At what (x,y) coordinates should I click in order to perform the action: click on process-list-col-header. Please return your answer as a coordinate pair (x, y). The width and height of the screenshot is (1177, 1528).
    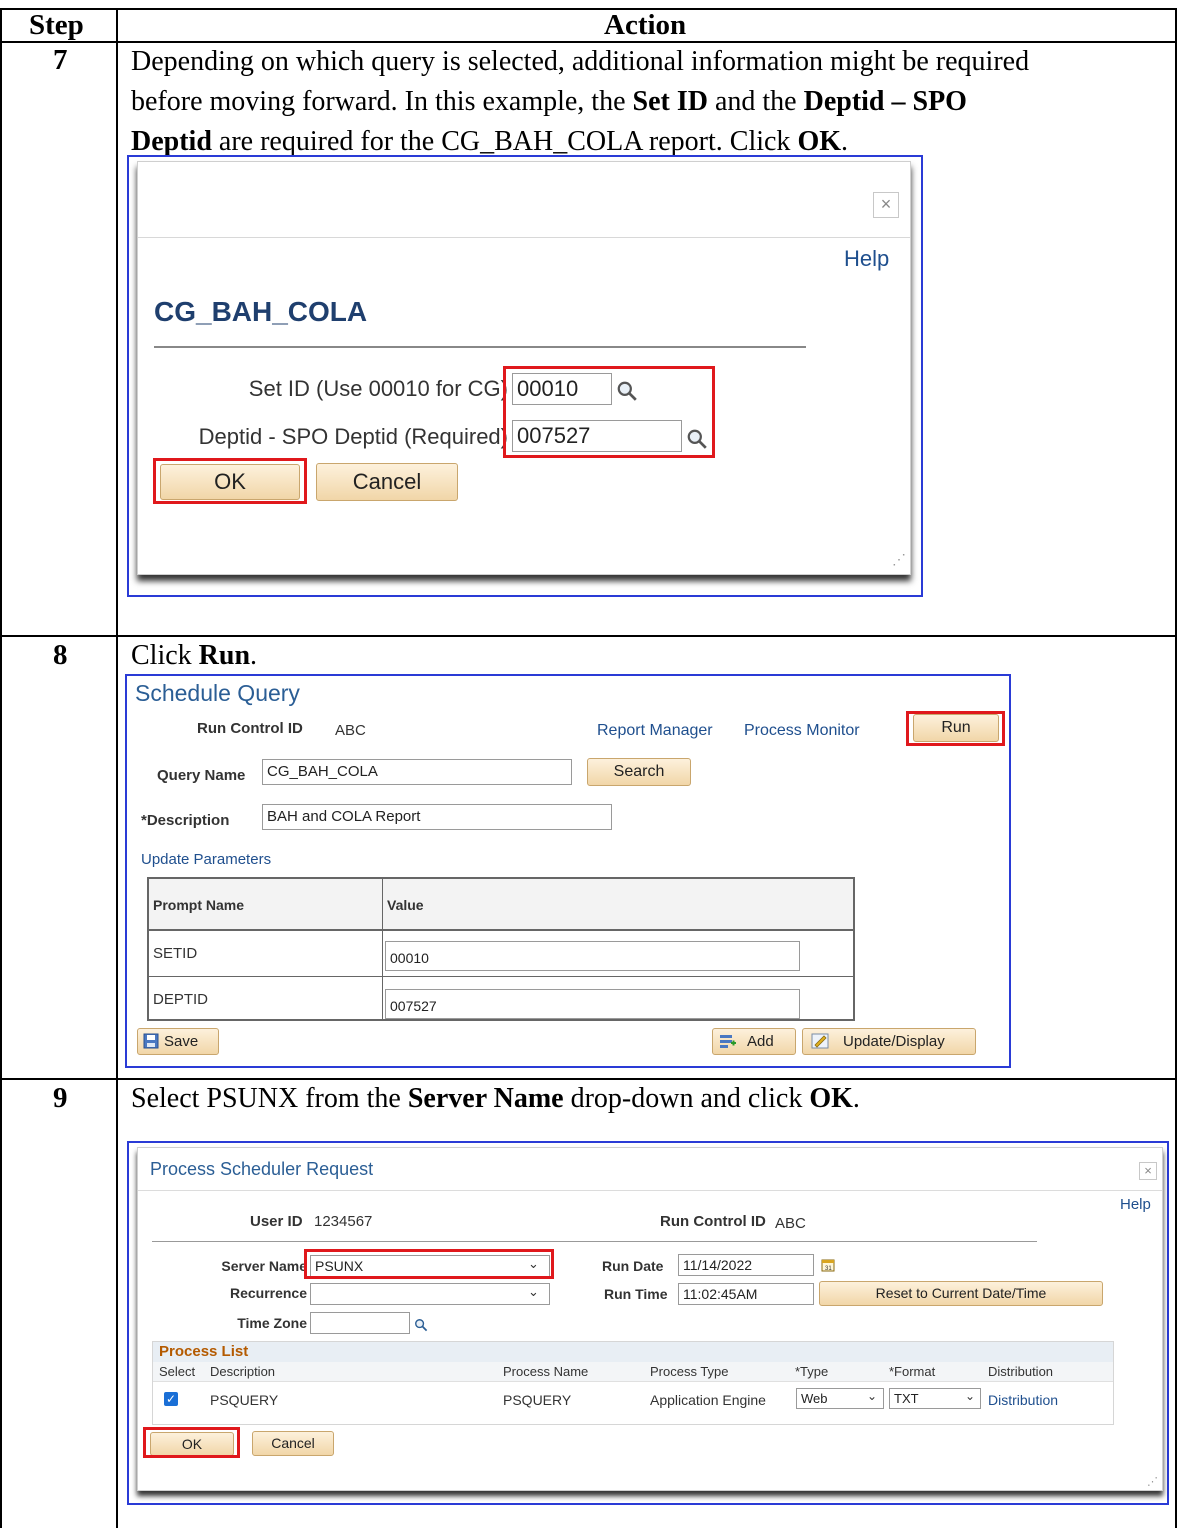
    Looking at the image, I should click on (633, 1372).